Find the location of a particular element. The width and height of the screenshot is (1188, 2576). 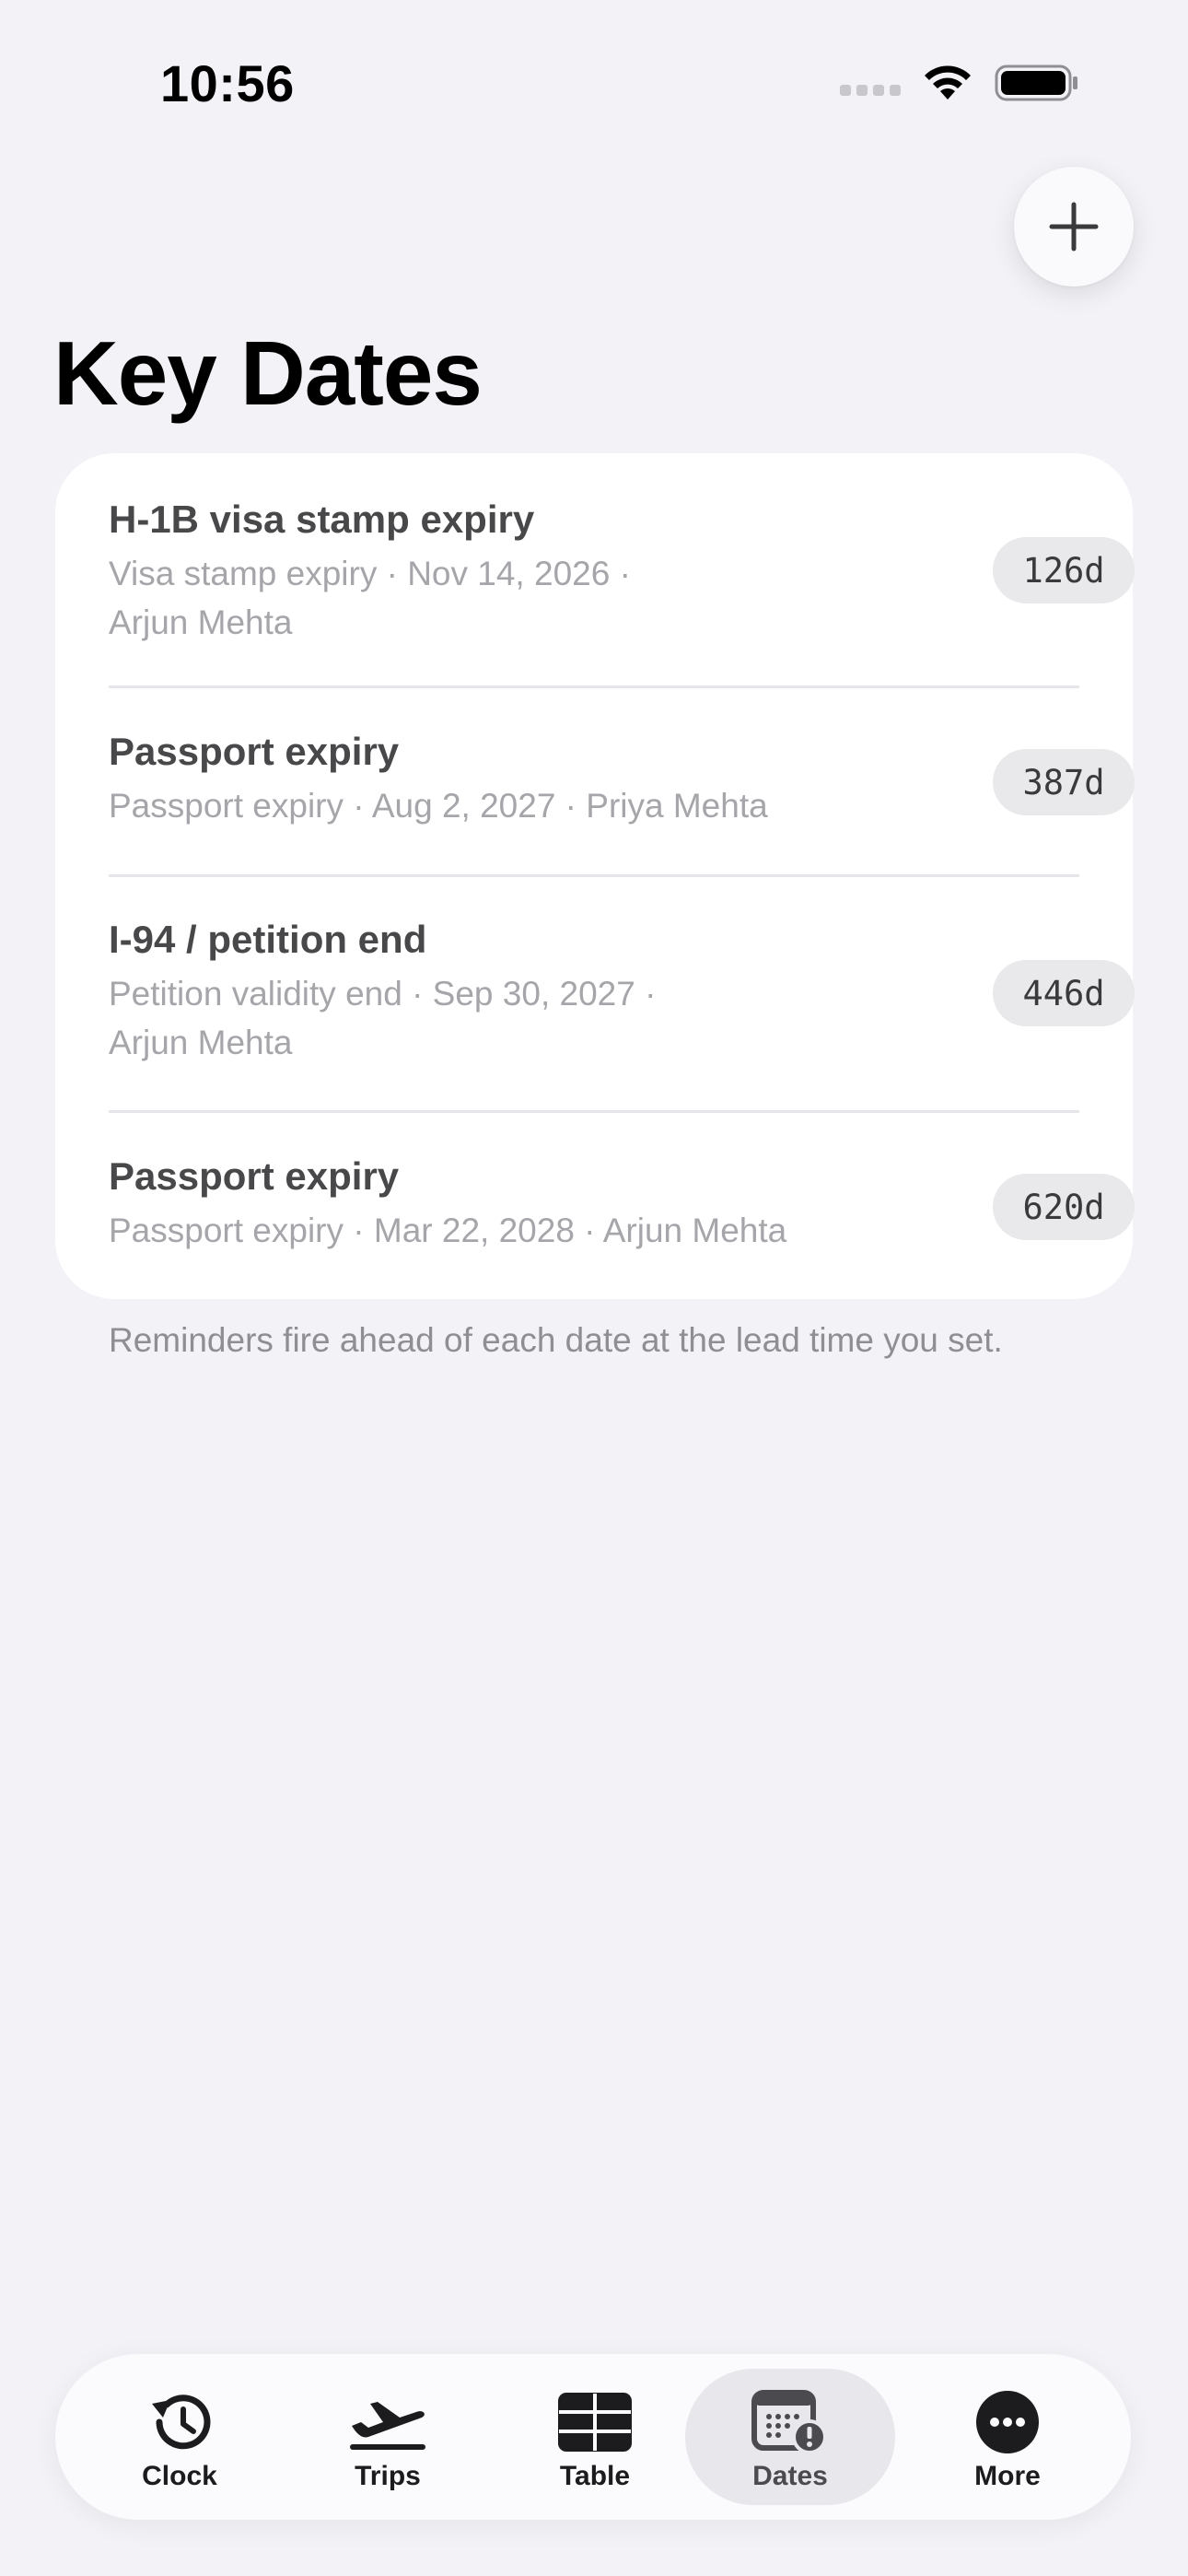

tab-table: Table is located at coordinates (595, 2437).